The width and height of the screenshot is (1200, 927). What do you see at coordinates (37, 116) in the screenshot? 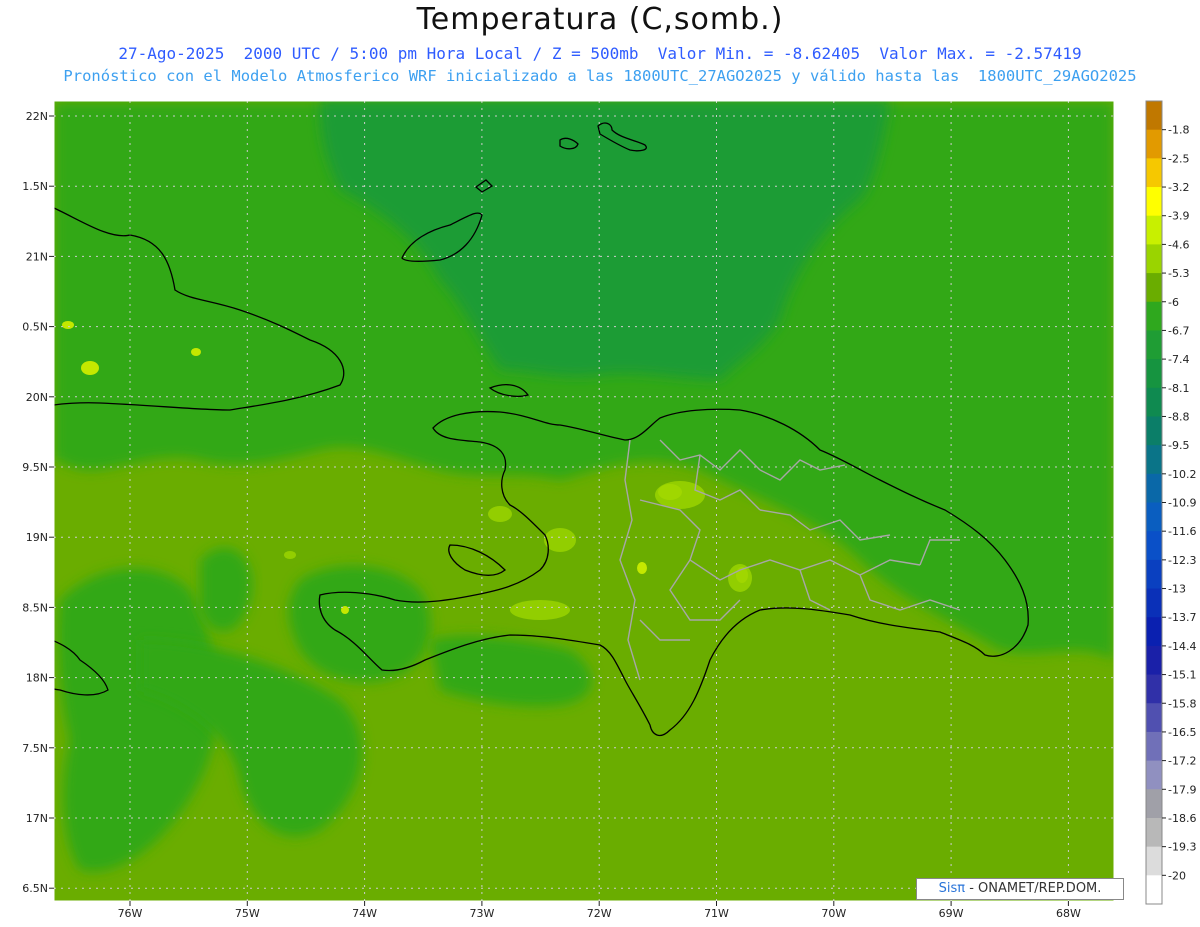
I see `lat-tick-label: 22N` at bounding box center [37, 116].